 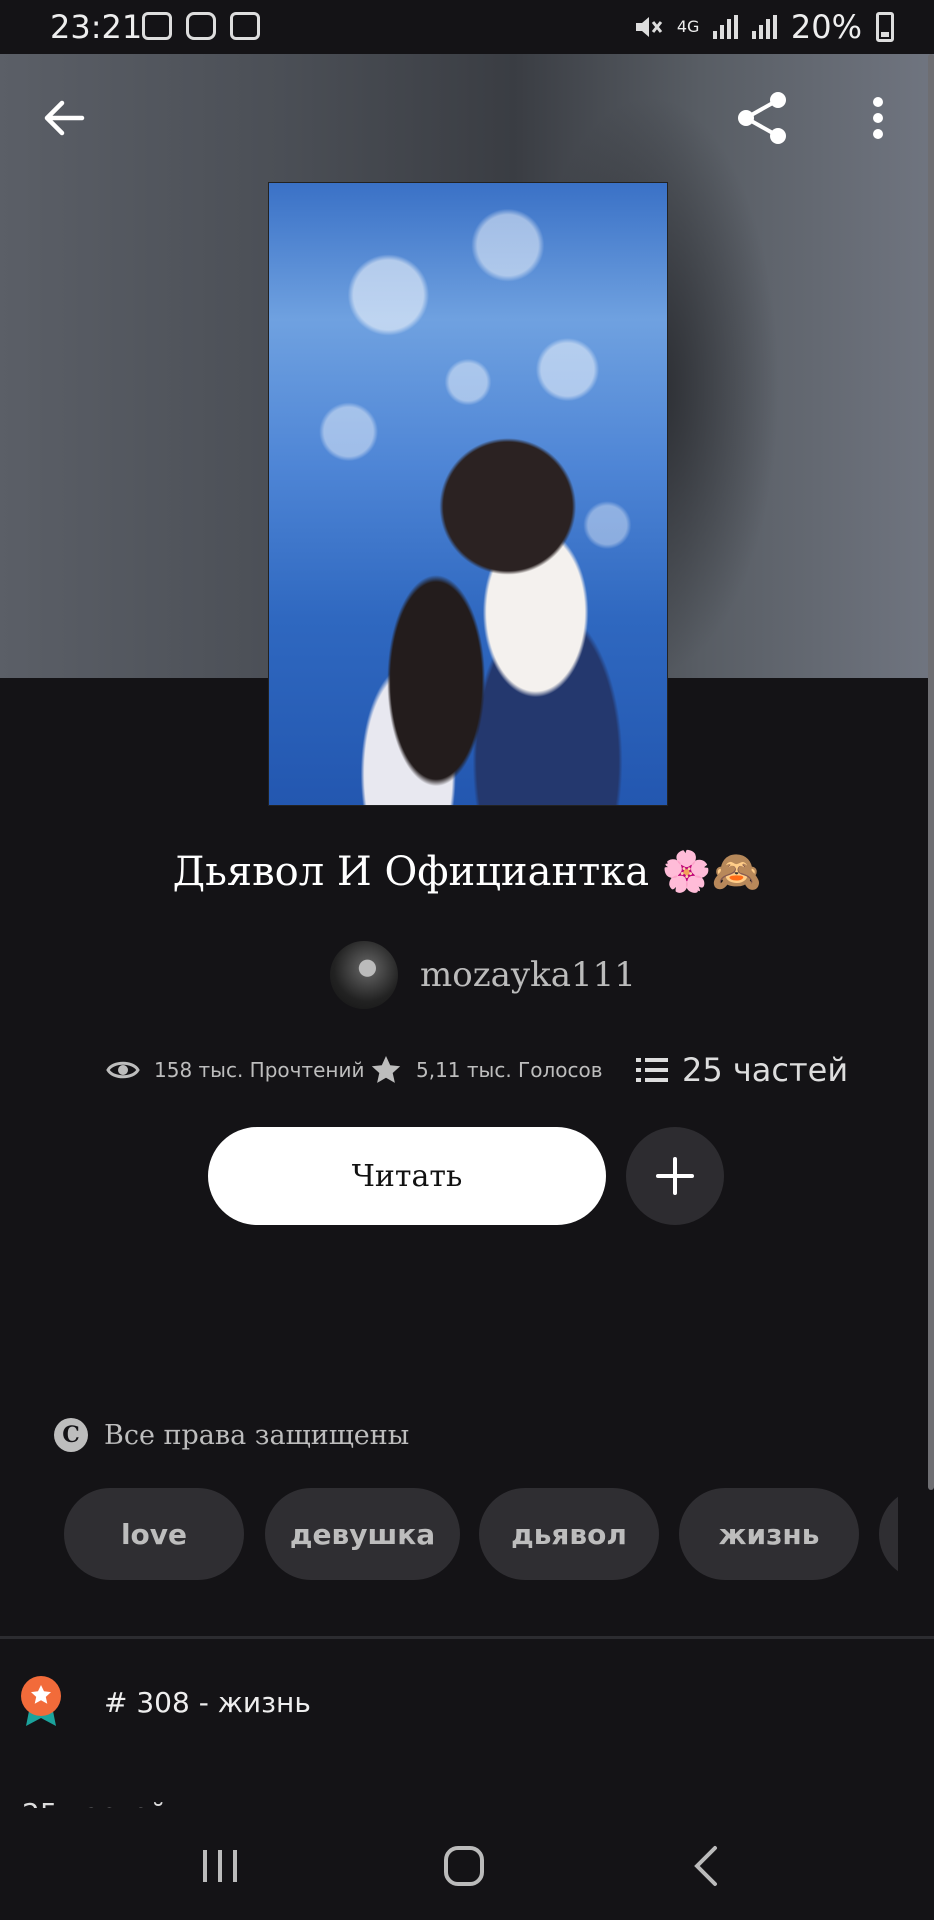 I want to click on reads-stat: 158 тыс. Прочтений, so click(x=235, y=1070).